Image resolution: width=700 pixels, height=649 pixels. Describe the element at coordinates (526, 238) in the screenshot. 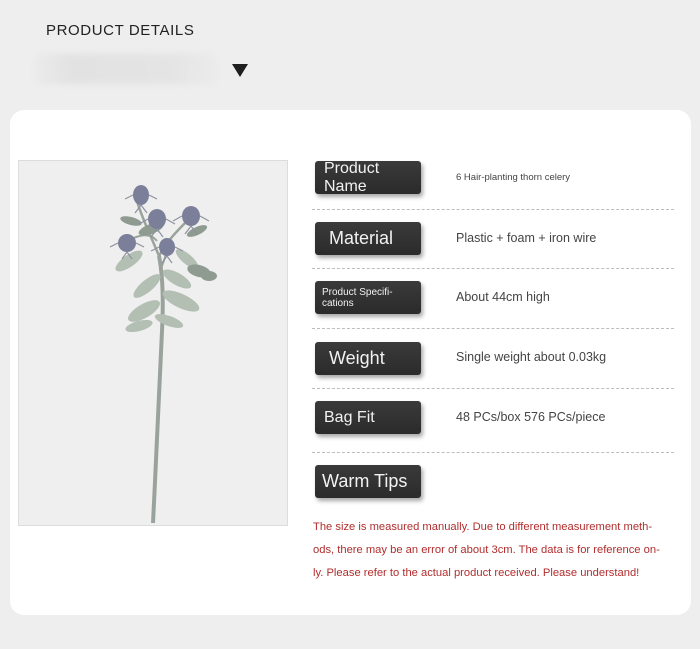

I see `value-material: Plastic + foam + iron wire` at that location.